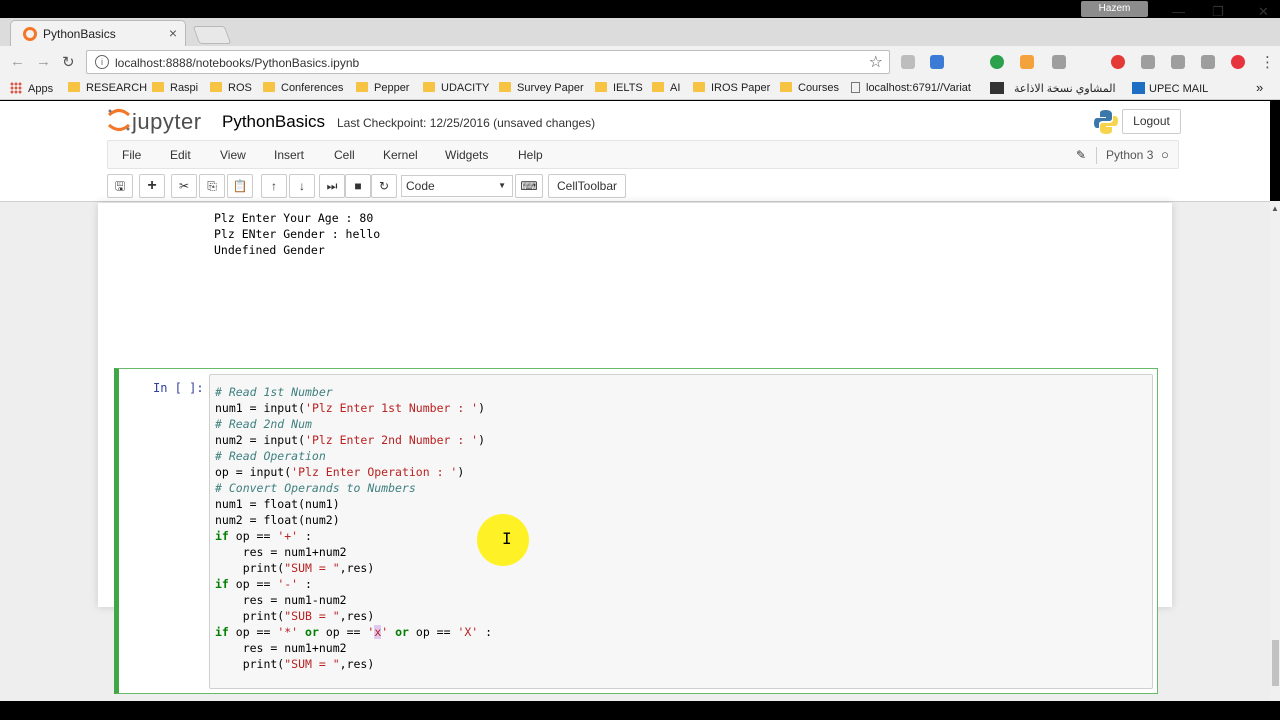 This screenshot has height=720, width=1280. Describe the element at coordinates (855, 87) in the screenshot. I see `page-icon` at that location.